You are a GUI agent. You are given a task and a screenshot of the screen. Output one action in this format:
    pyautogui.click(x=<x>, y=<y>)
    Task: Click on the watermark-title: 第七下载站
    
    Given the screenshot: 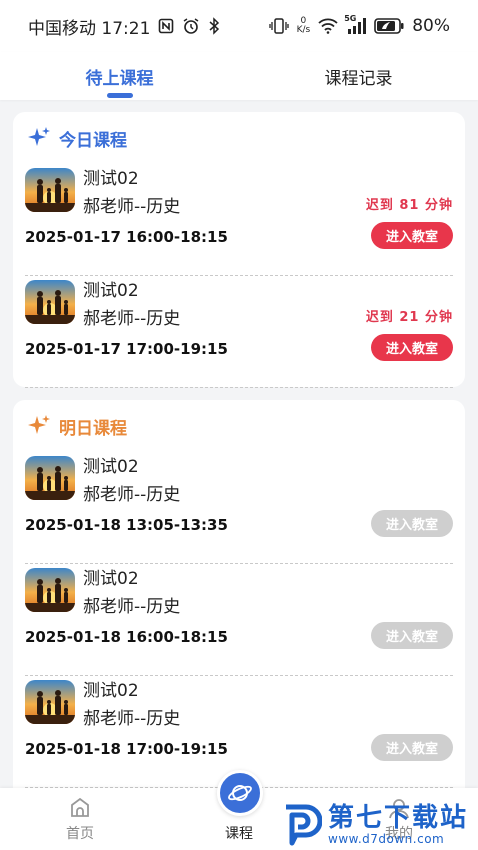 What is the action you would take?
    pyautogui.click(x=398, y=818)
    